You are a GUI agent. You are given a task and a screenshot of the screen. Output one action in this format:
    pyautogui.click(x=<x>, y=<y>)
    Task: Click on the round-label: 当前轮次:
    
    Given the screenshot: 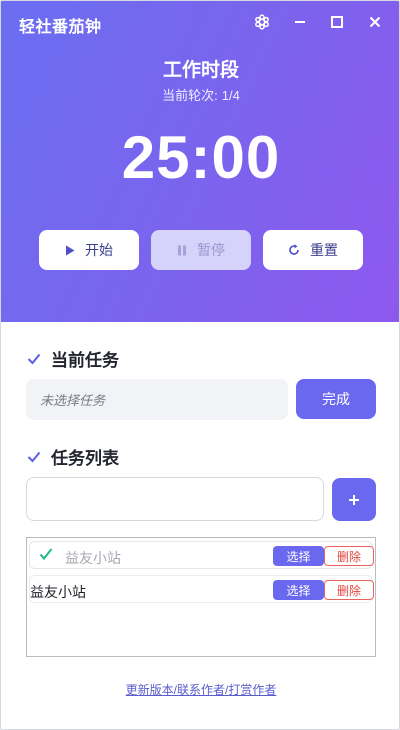 What is the action you would take?
    pyautogui.click(x=190, y=95)
    